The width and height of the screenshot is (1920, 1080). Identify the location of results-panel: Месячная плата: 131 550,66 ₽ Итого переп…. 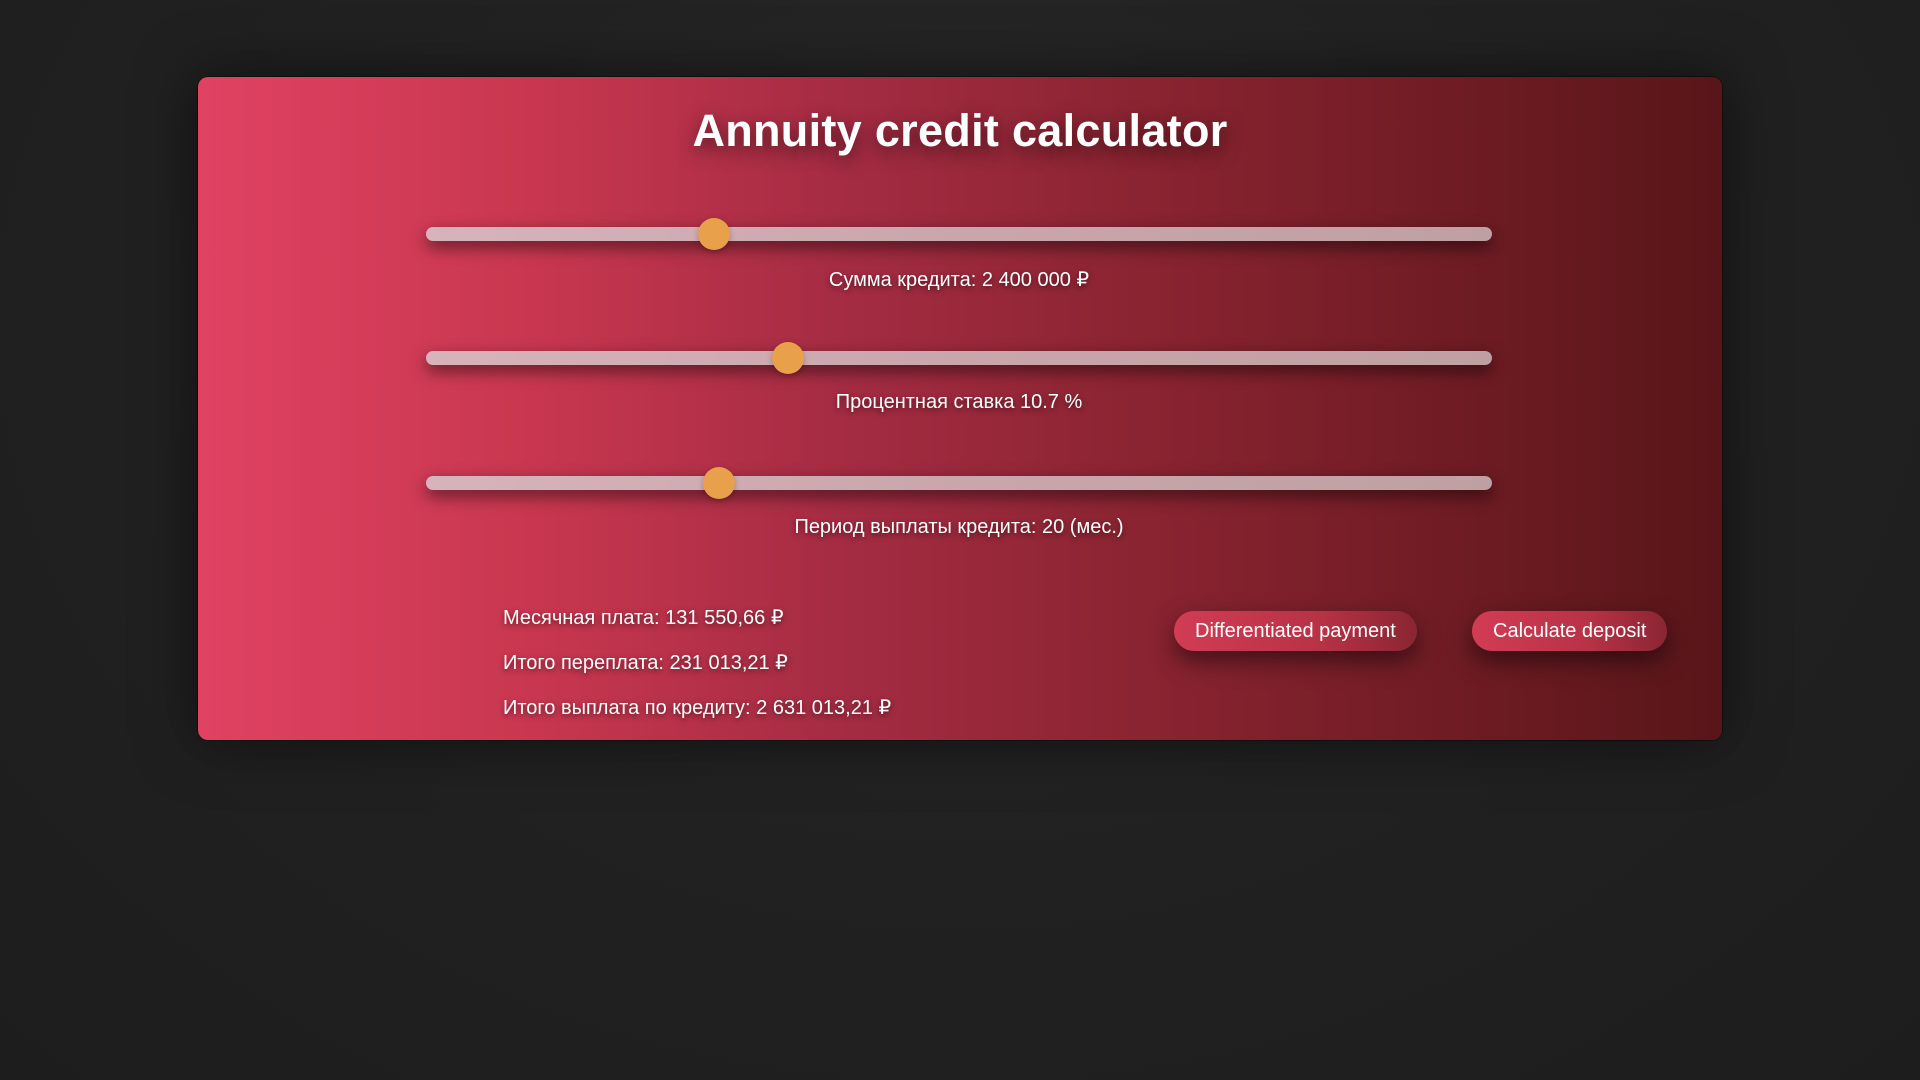
(697, 672).